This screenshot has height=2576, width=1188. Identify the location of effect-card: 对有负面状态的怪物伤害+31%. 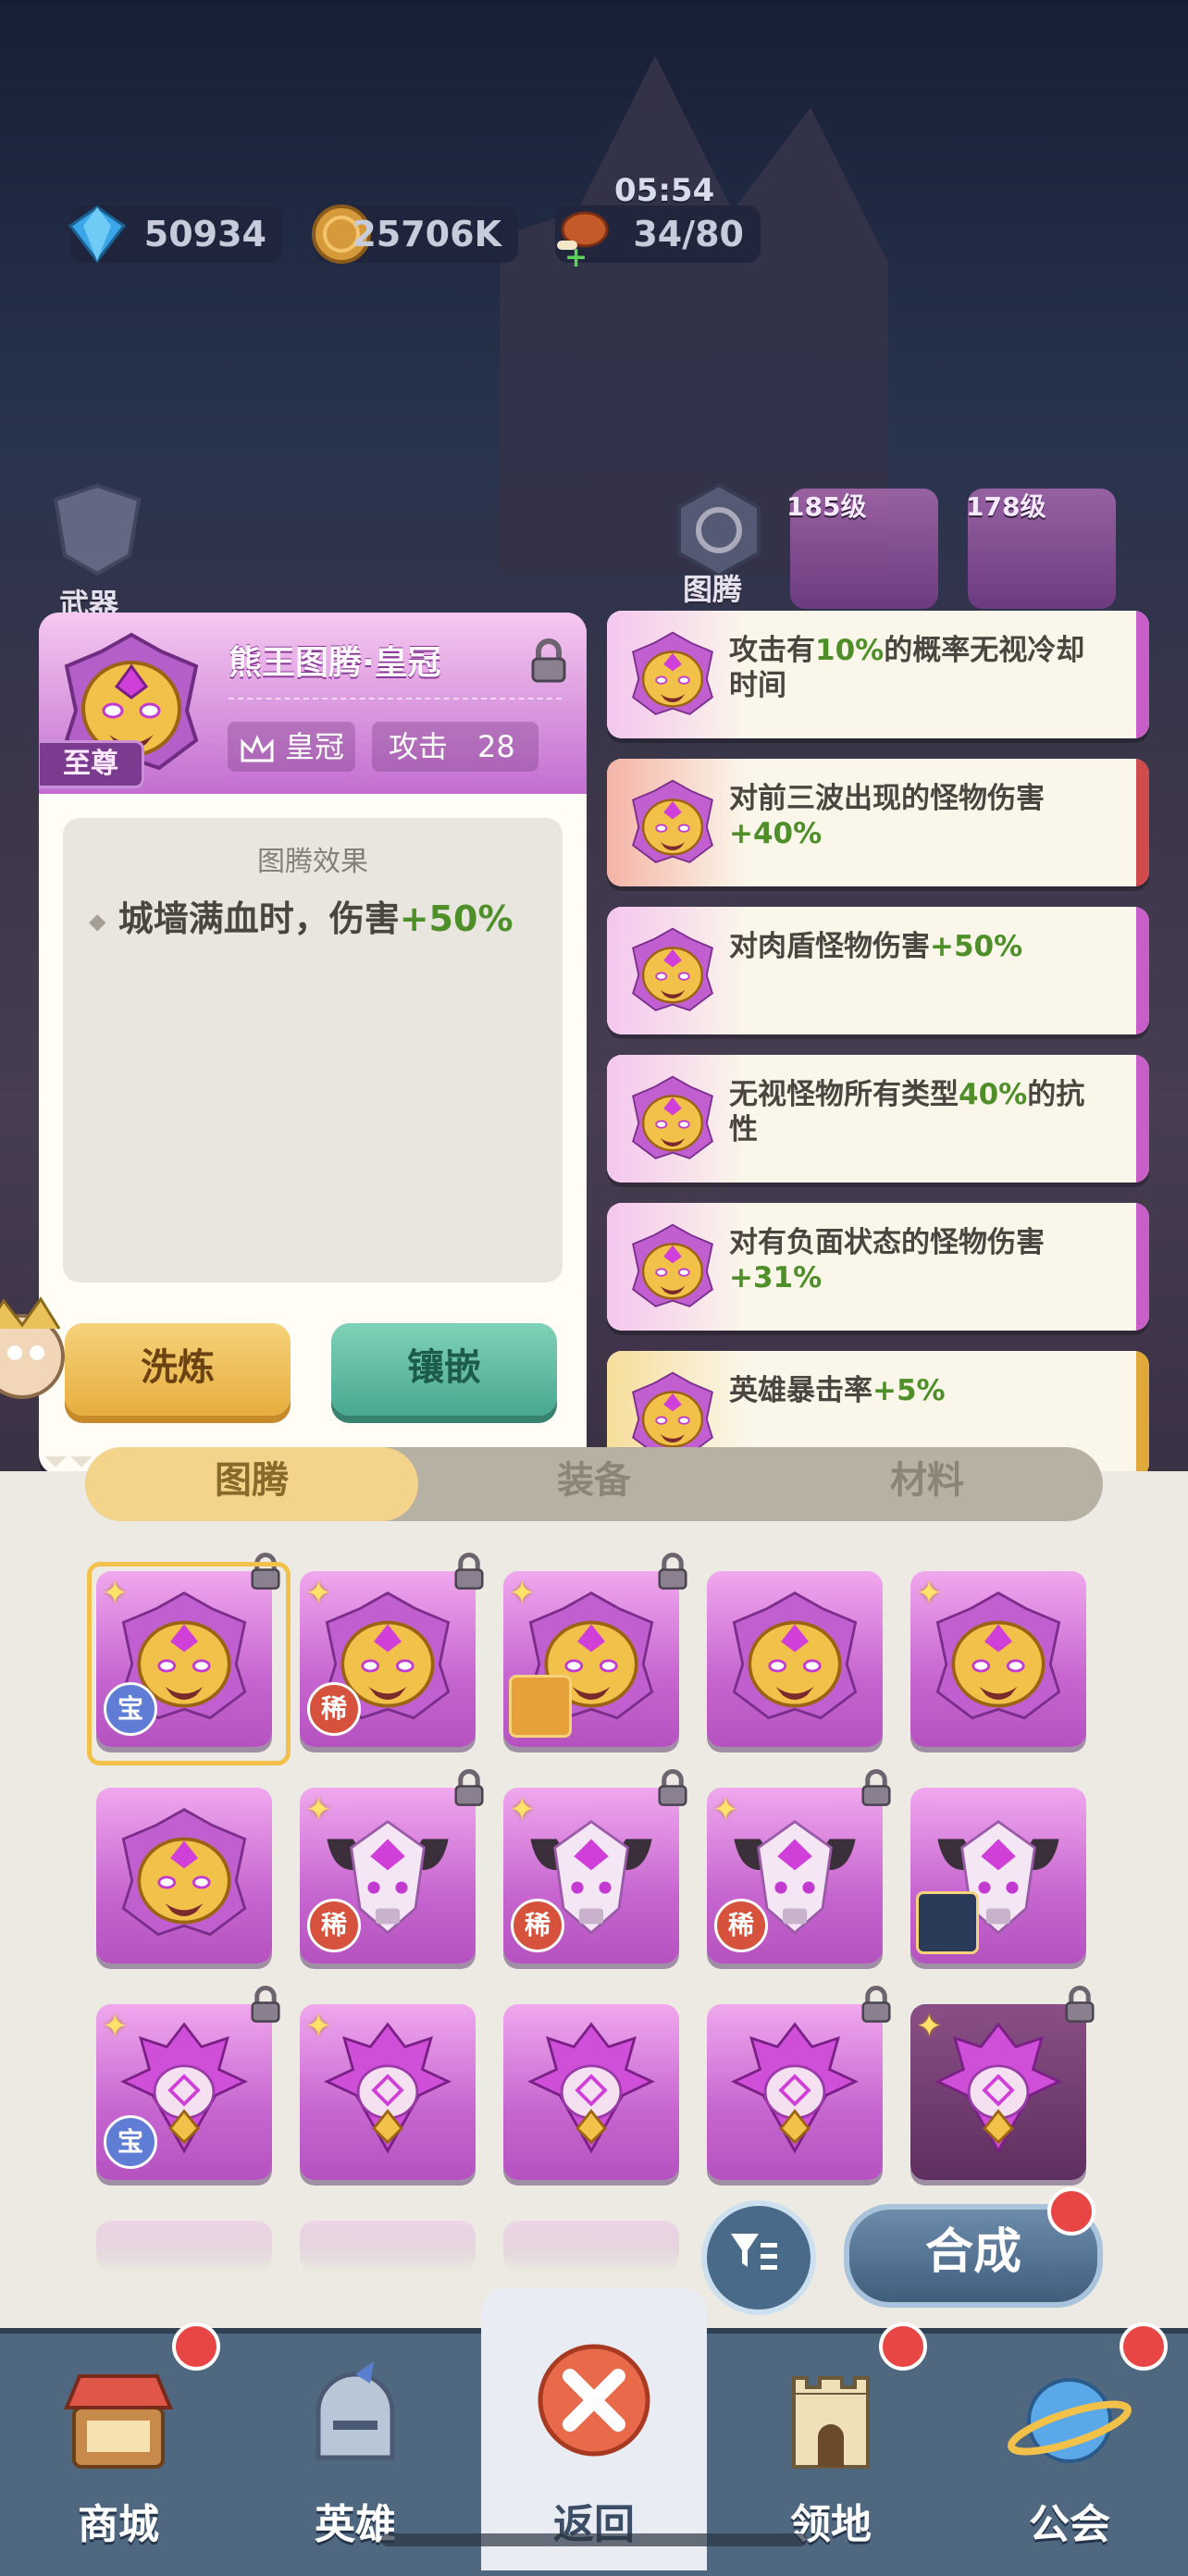
(878, 1267).